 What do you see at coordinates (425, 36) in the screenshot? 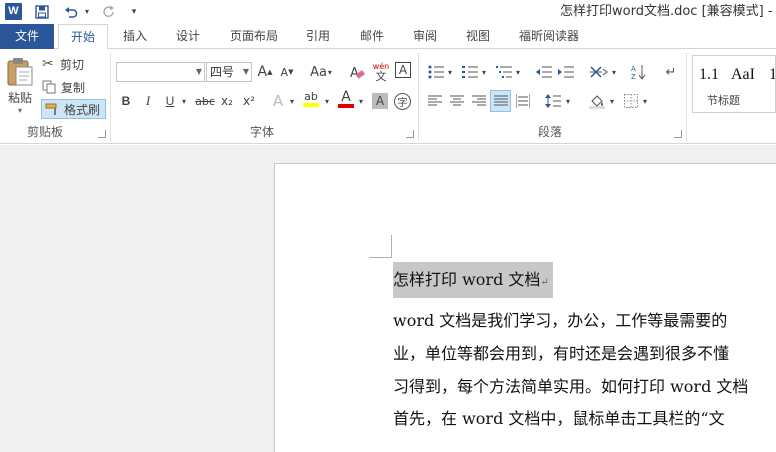
I see `tab-review: 审阅` at bounding box center [425, 36].